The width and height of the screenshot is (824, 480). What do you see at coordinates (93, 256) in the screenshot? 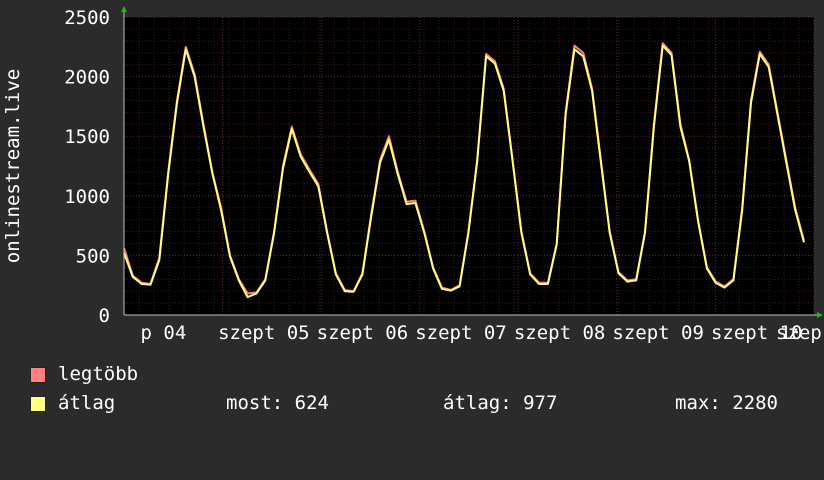
I see `y-tick-label: 500` at bounding box center [93, 256].